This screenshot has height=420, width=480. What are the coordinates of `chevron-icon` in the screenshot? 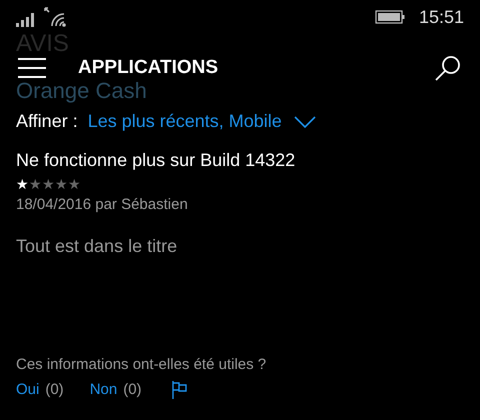 It's located at (305, 122).